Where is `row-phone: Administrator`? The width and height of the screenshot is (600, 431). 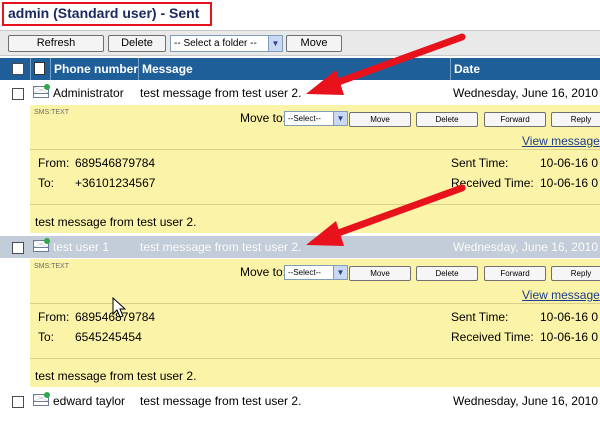
row-phone: Administrator is located at coordinates (88, 93).